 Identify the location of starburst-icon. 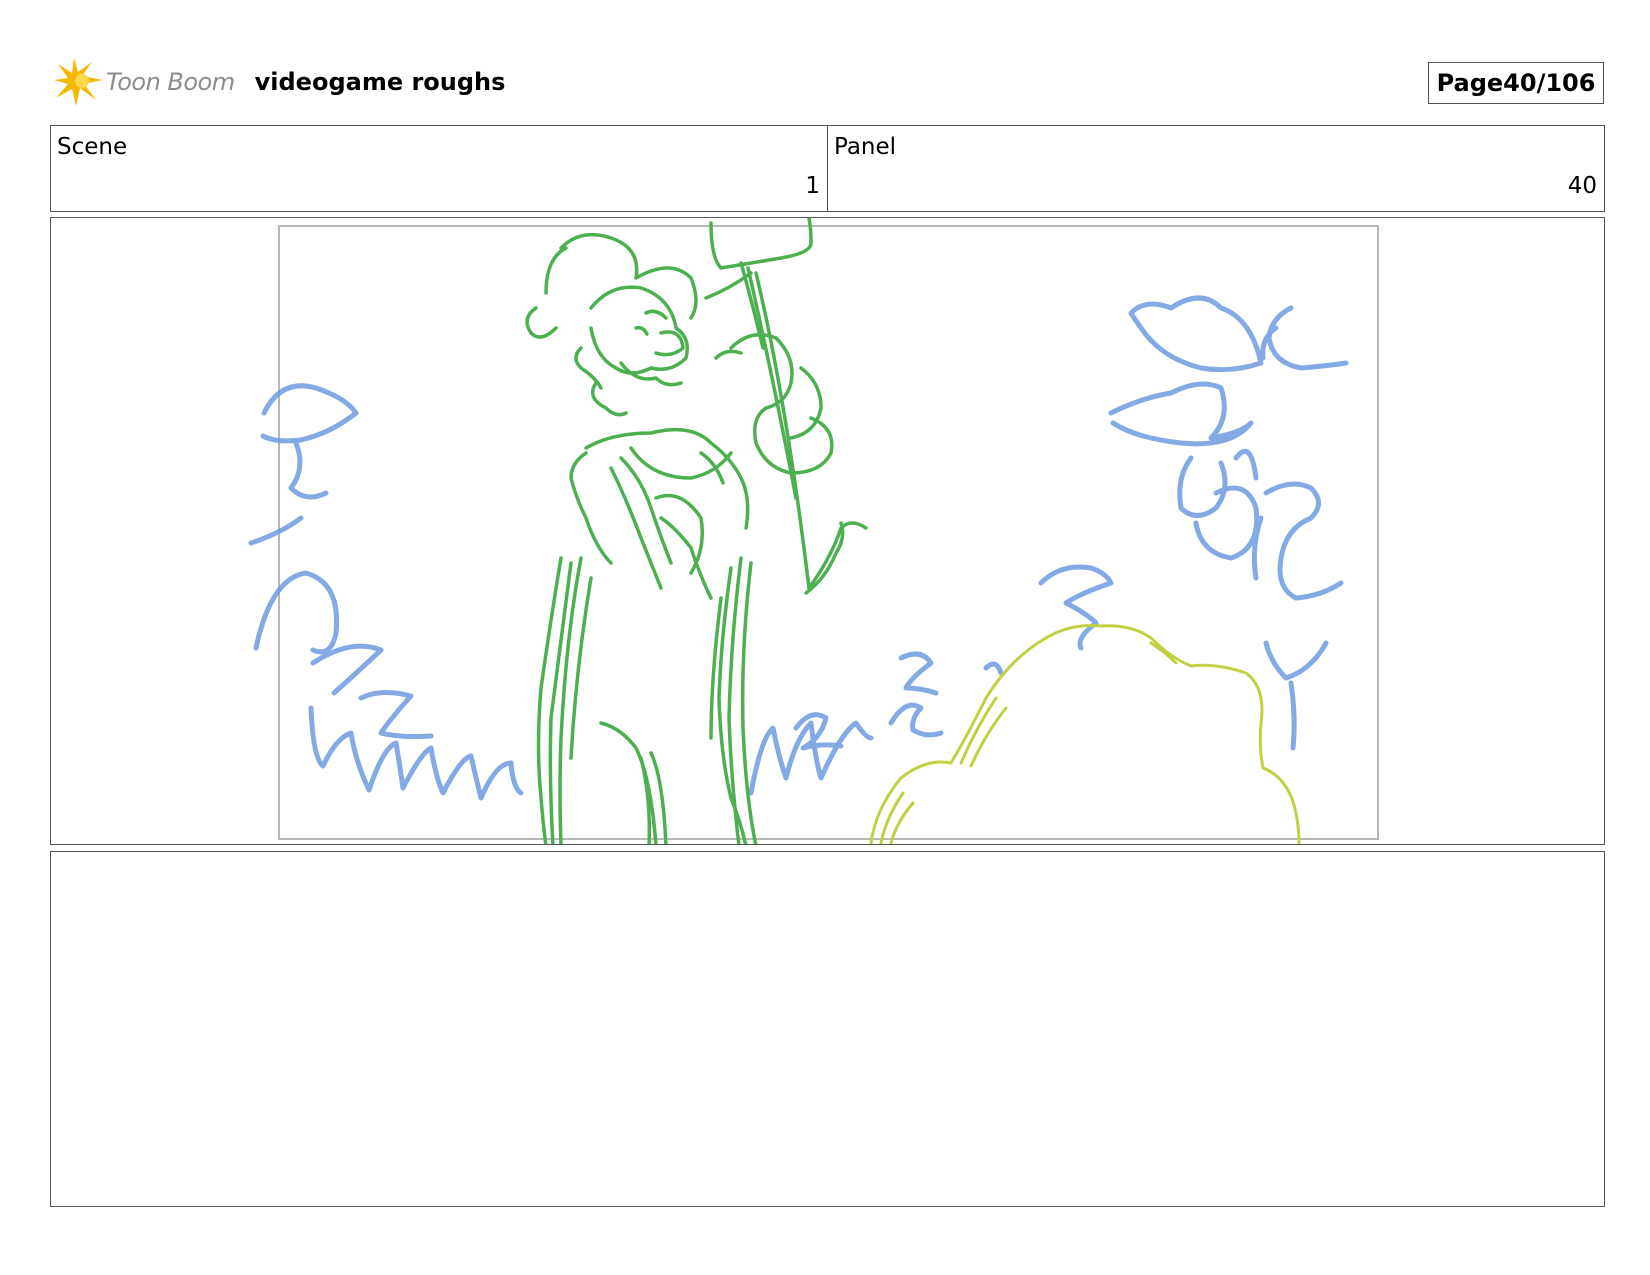
(78, 82).